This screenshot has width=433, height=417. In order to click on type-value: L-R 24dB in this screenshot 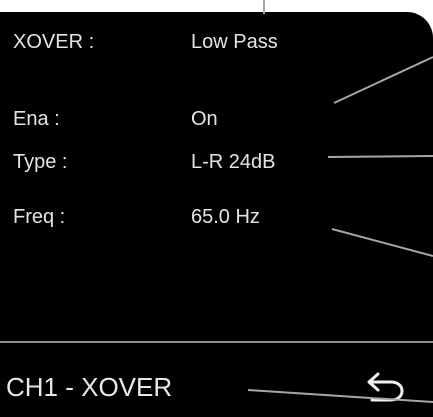, I will do `click(233, 162)`.